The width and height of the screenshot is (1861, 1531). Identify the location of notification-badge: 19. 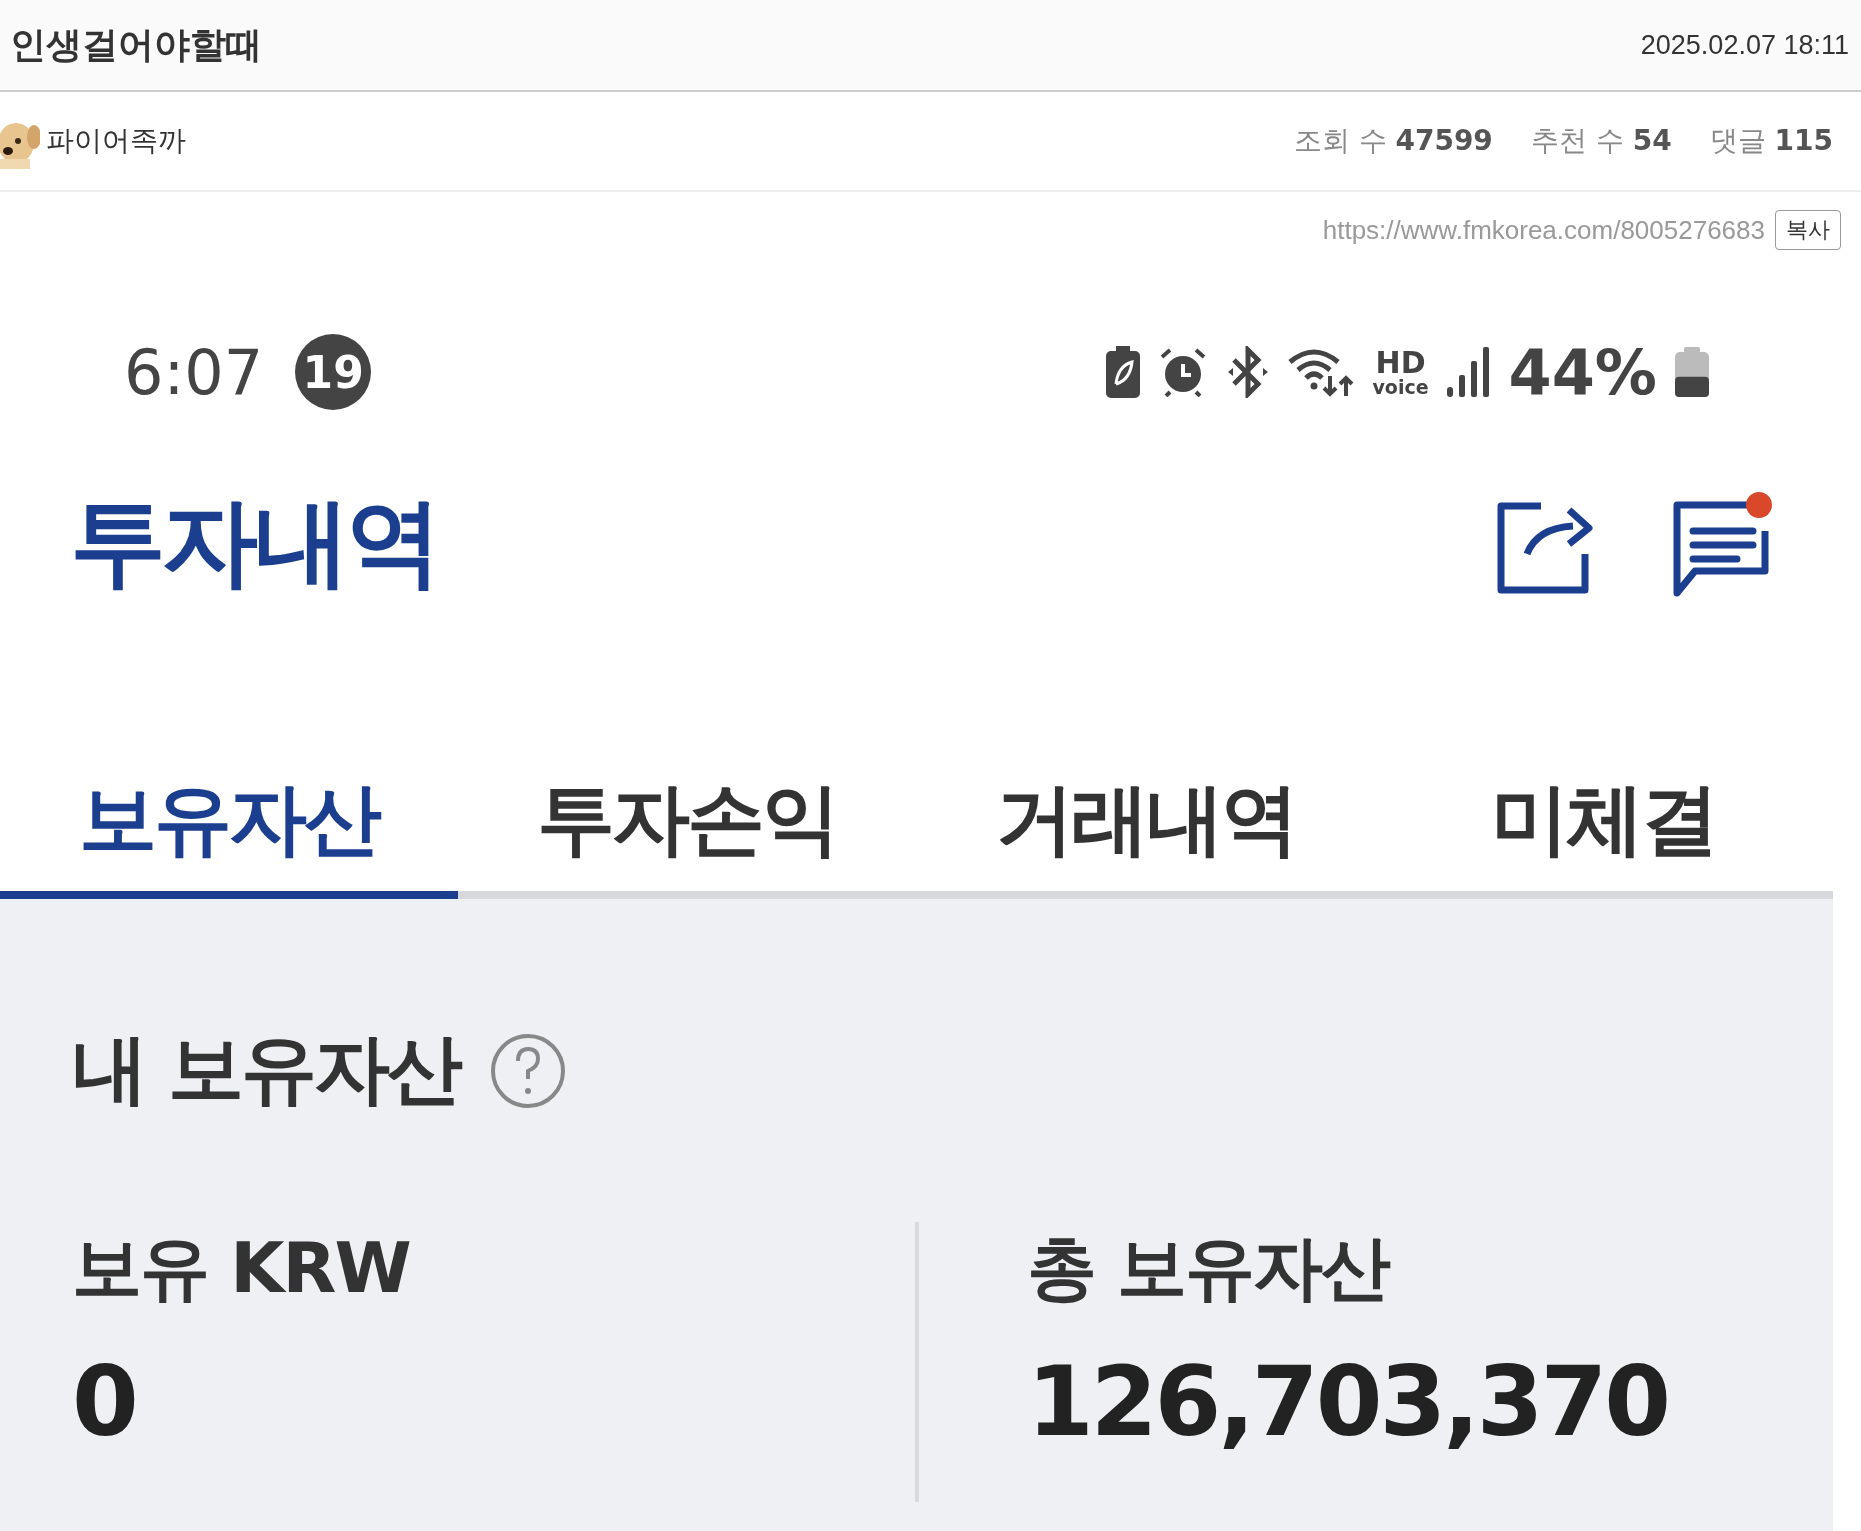
(333, 372).